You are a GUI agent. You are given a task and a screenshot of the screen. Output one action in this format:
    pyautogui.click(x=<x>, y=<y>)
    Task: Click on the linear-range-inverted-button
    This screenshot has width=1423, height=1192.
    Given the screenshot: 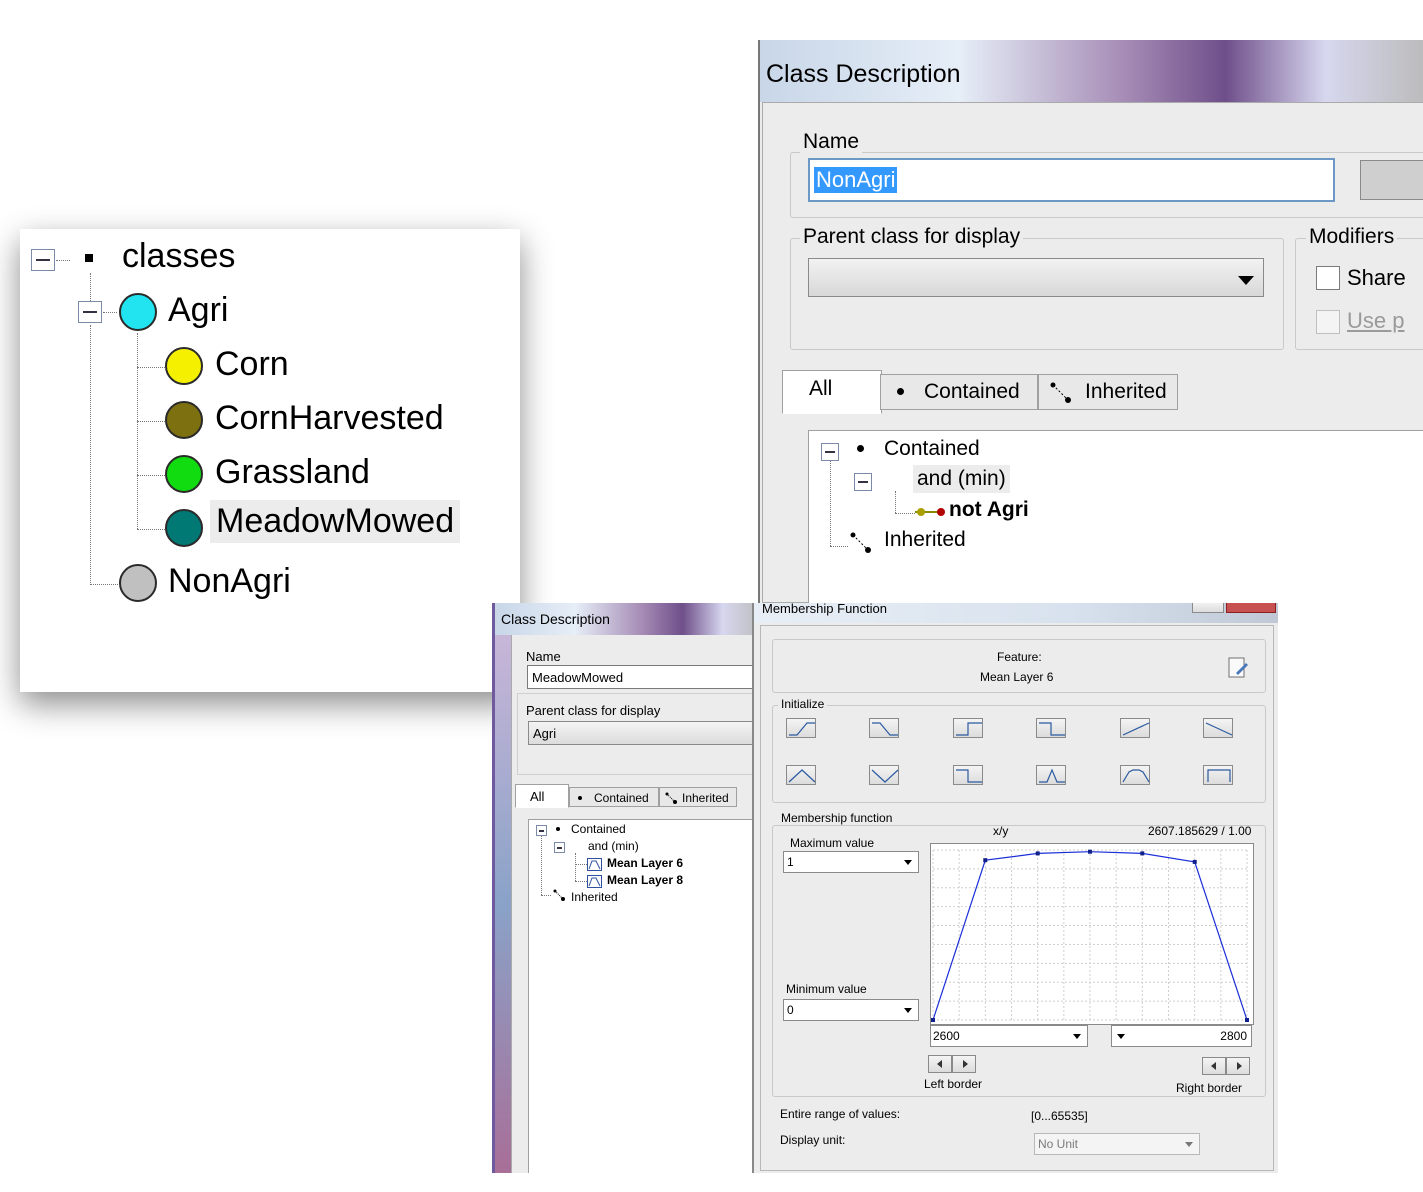 What is the action you would take?
    pyautogui.click(x=884, y=775)
    